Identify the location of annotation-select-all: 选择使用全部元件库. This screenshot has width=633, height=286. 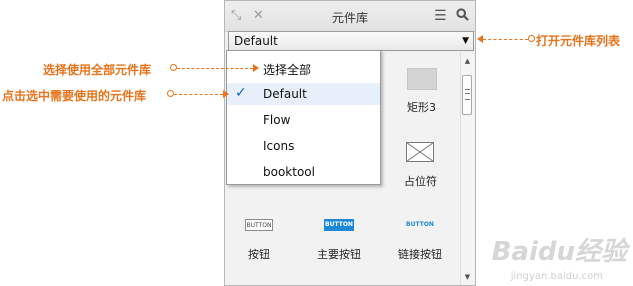
(97, 70).